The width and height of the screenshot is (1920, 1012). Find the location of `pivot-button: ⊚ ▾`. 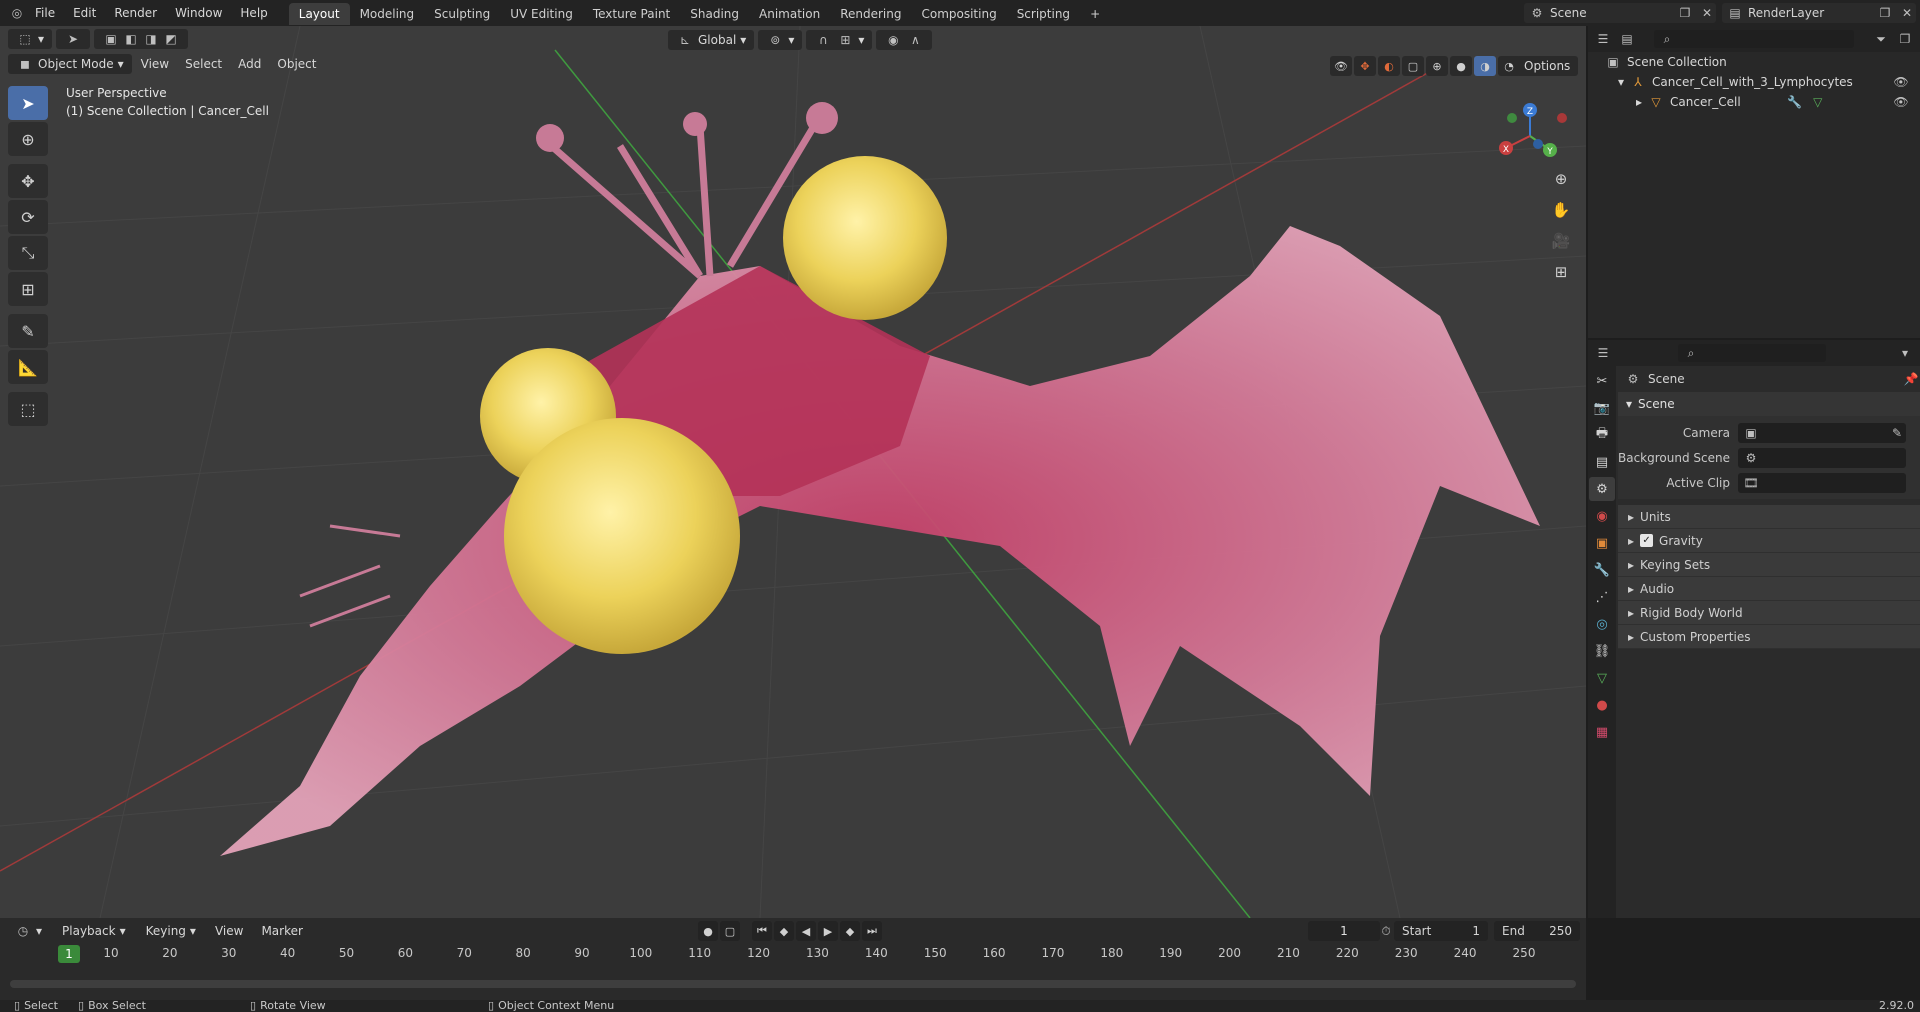

pivot-button: ⊚ ▾ is located at coordinates (780, 40).